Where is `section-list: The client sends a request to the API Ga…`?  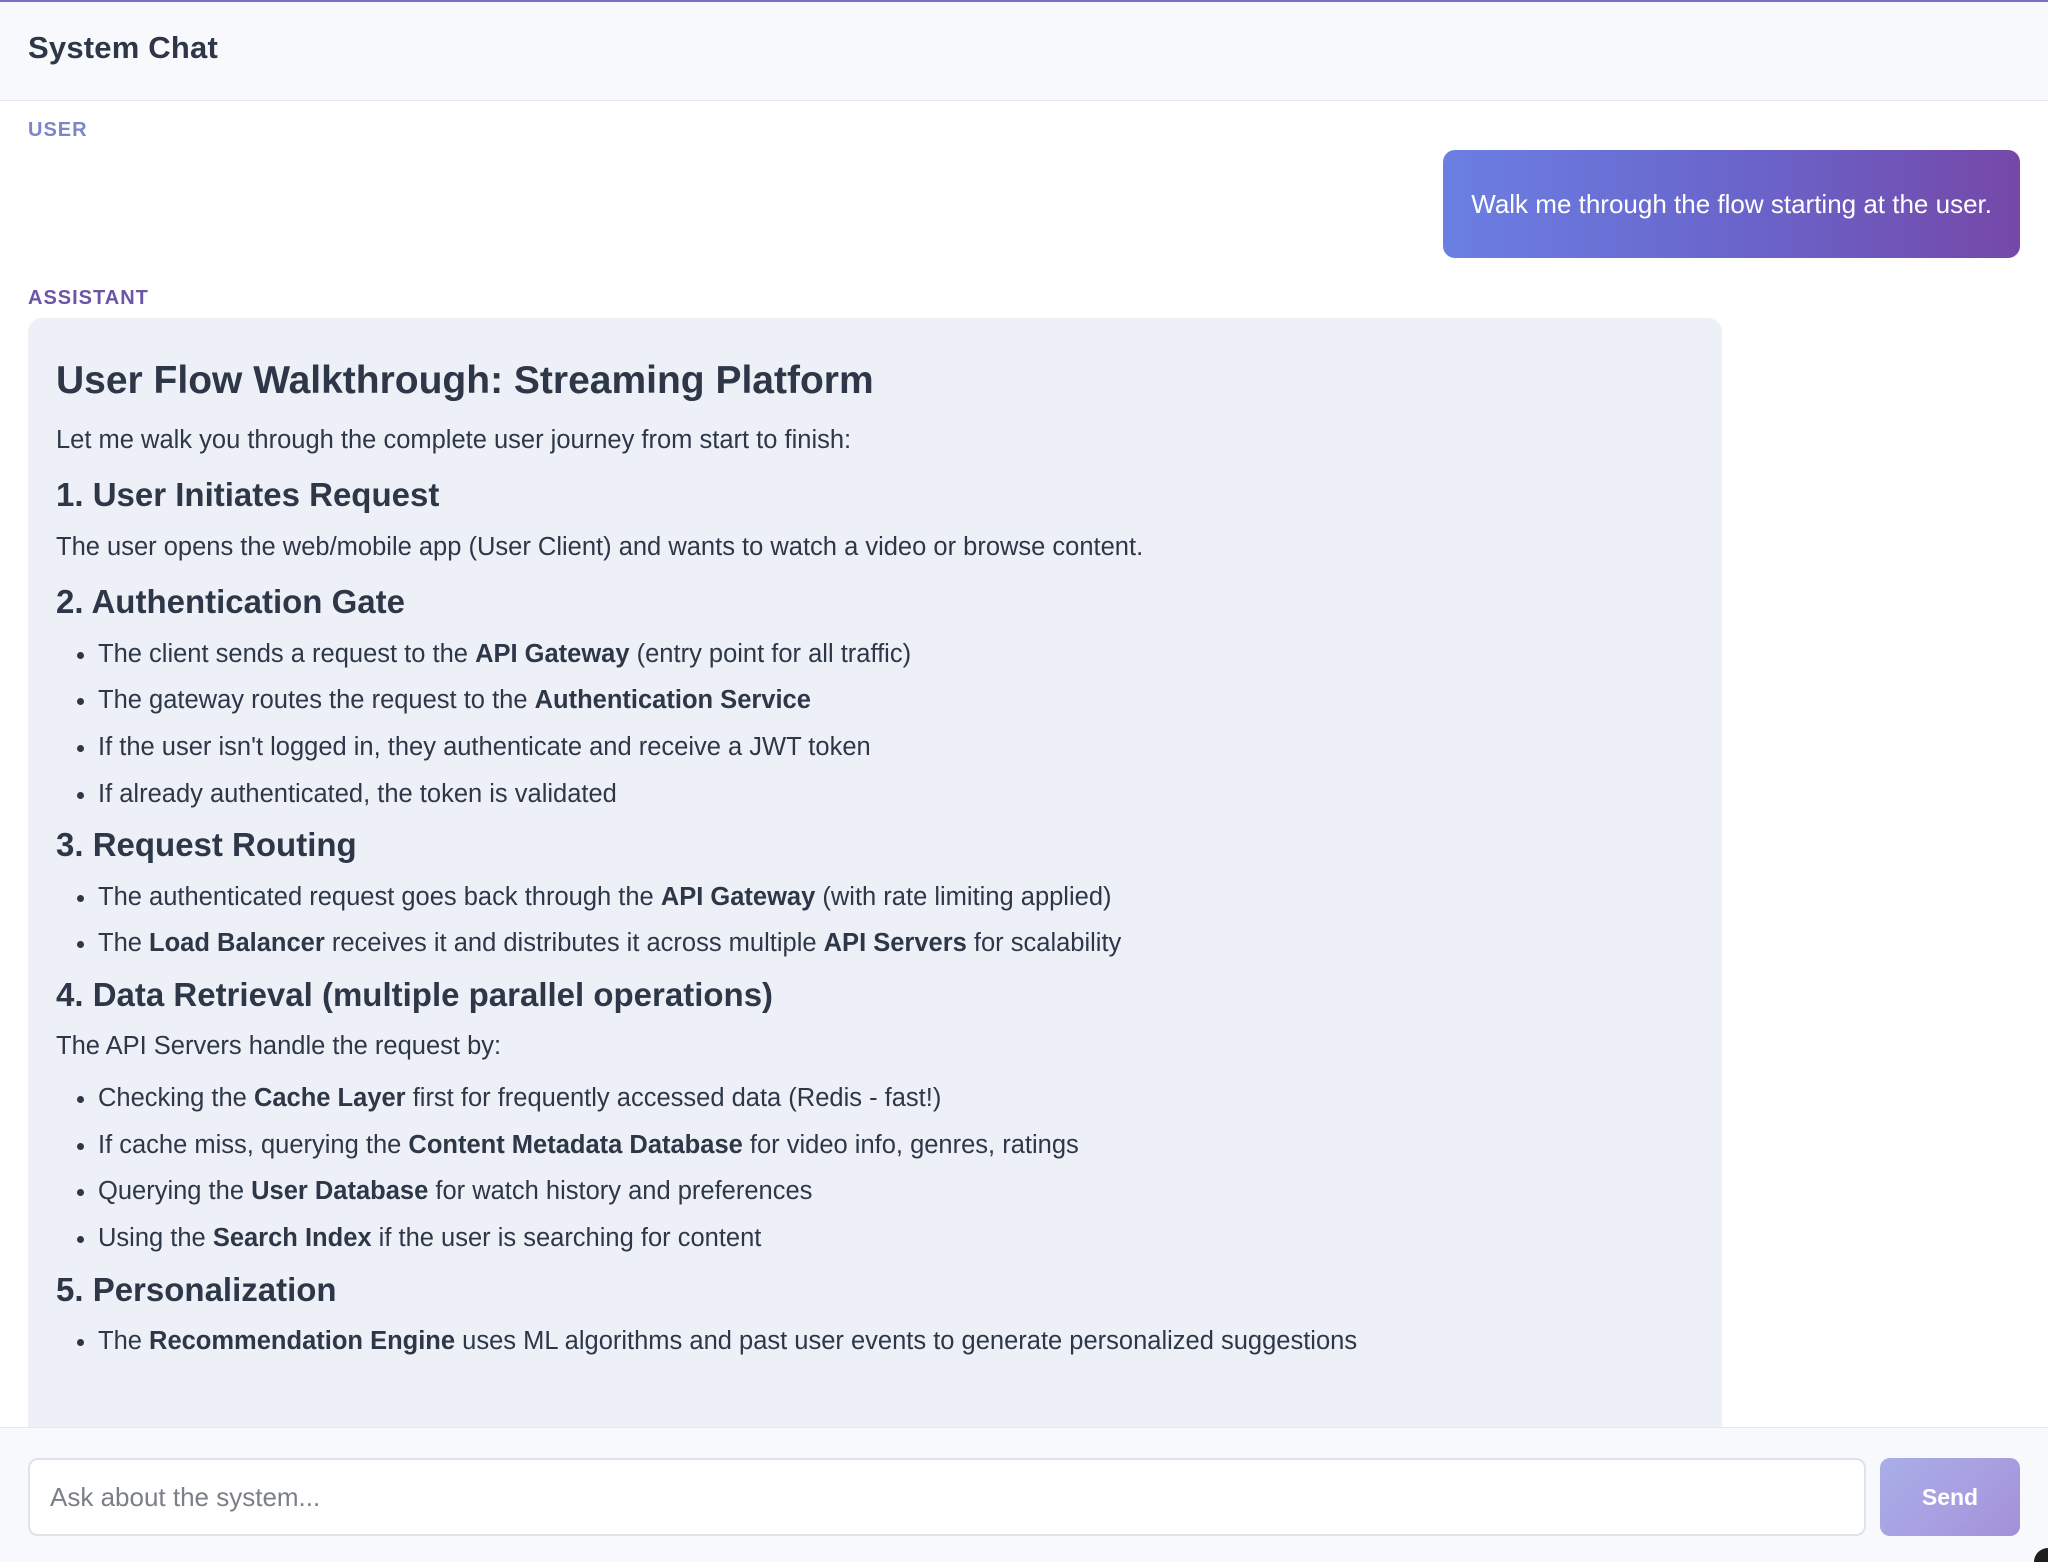 section-list: The client sends a request to the API Ga… is located at coordinates (875, 725).